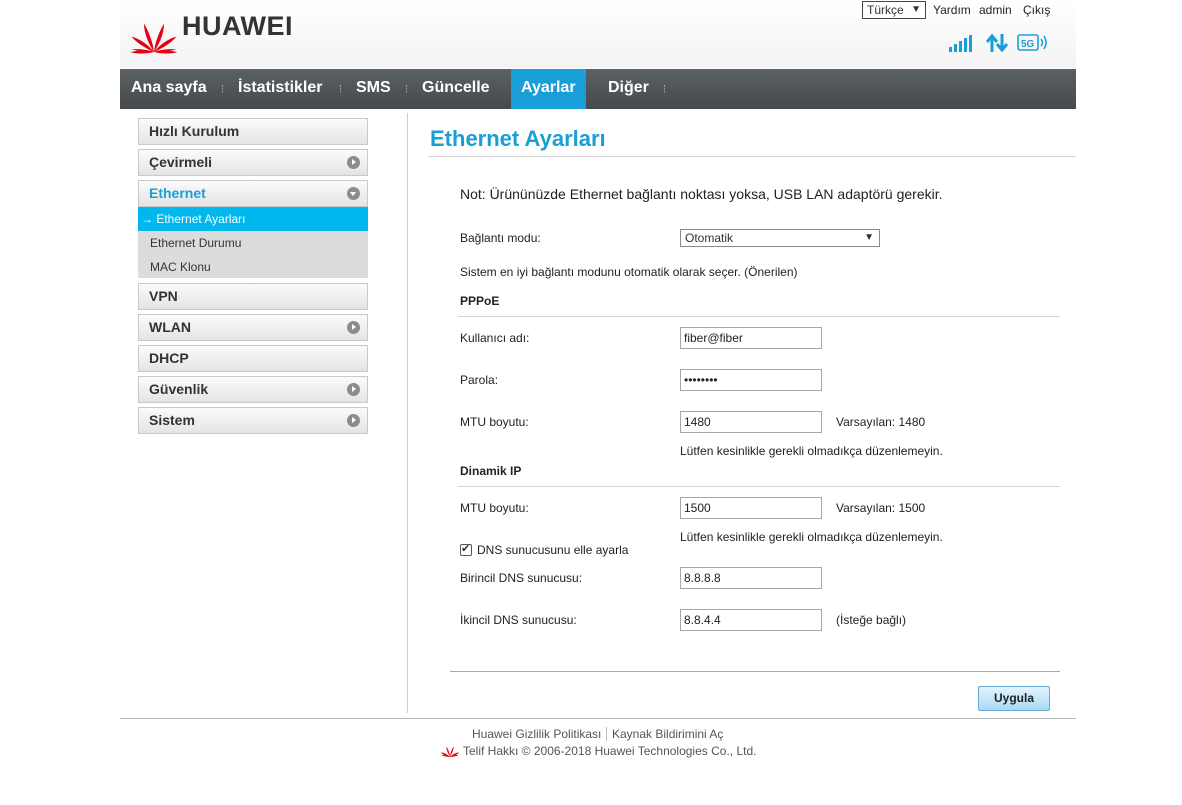  What do you see at coordinates (495, 338) in the screenshot?
I see `username-label: Kullanıcı adı:` at bounding box center [495, 338].